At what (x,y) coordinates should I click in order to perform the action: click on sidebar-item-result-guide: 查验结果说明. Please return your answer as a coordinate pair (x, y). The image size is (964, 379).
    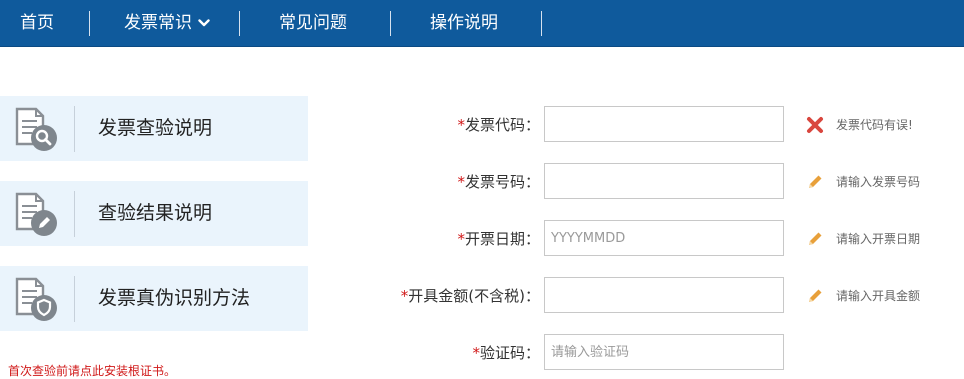
    Looking at the image, I should click on (154, 213).